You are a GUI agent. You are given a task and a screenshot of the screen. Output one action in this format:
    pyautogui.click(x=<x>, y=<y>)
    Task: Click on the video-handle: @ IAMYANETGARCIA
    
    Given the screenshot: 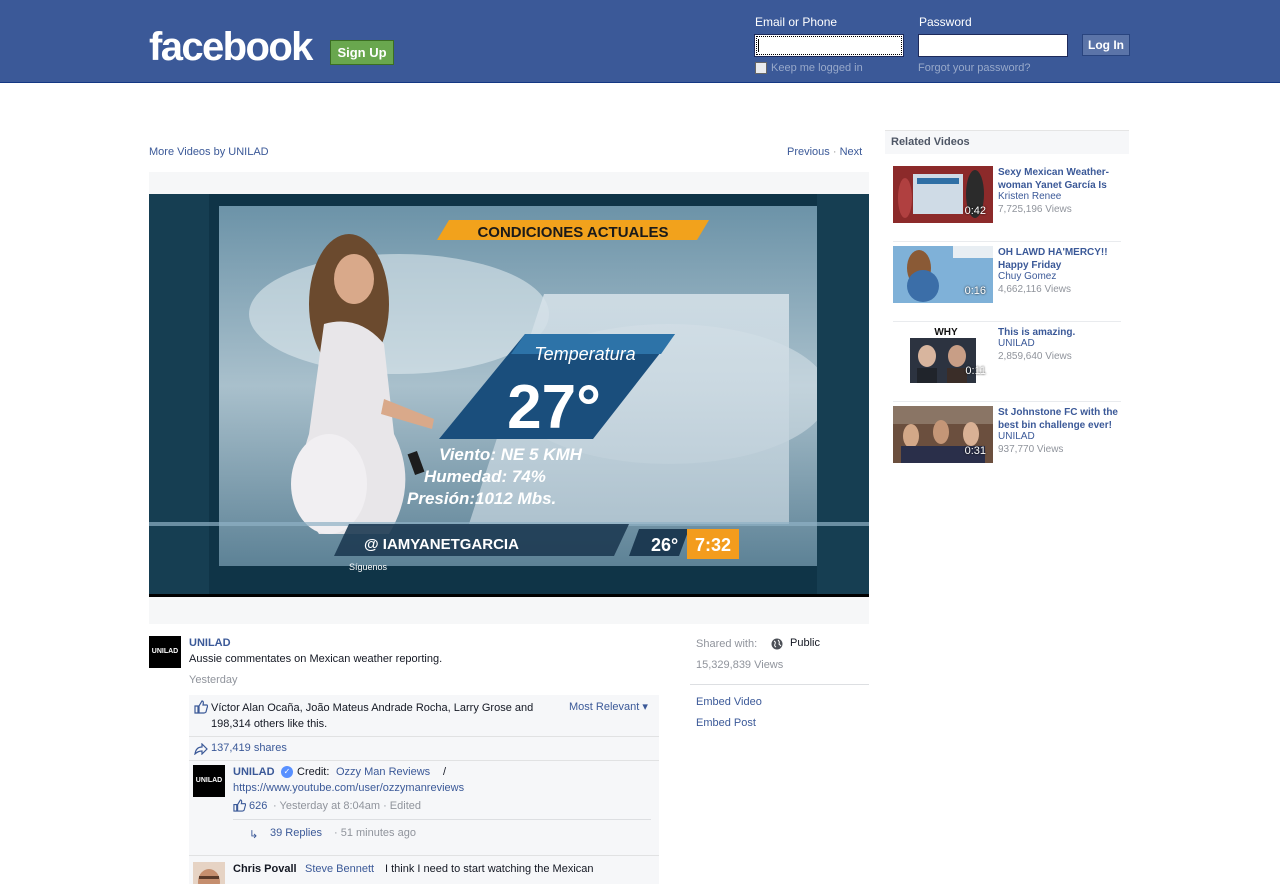 What is the action you would take?
    pyautogui.click(x=441, y=544)
    